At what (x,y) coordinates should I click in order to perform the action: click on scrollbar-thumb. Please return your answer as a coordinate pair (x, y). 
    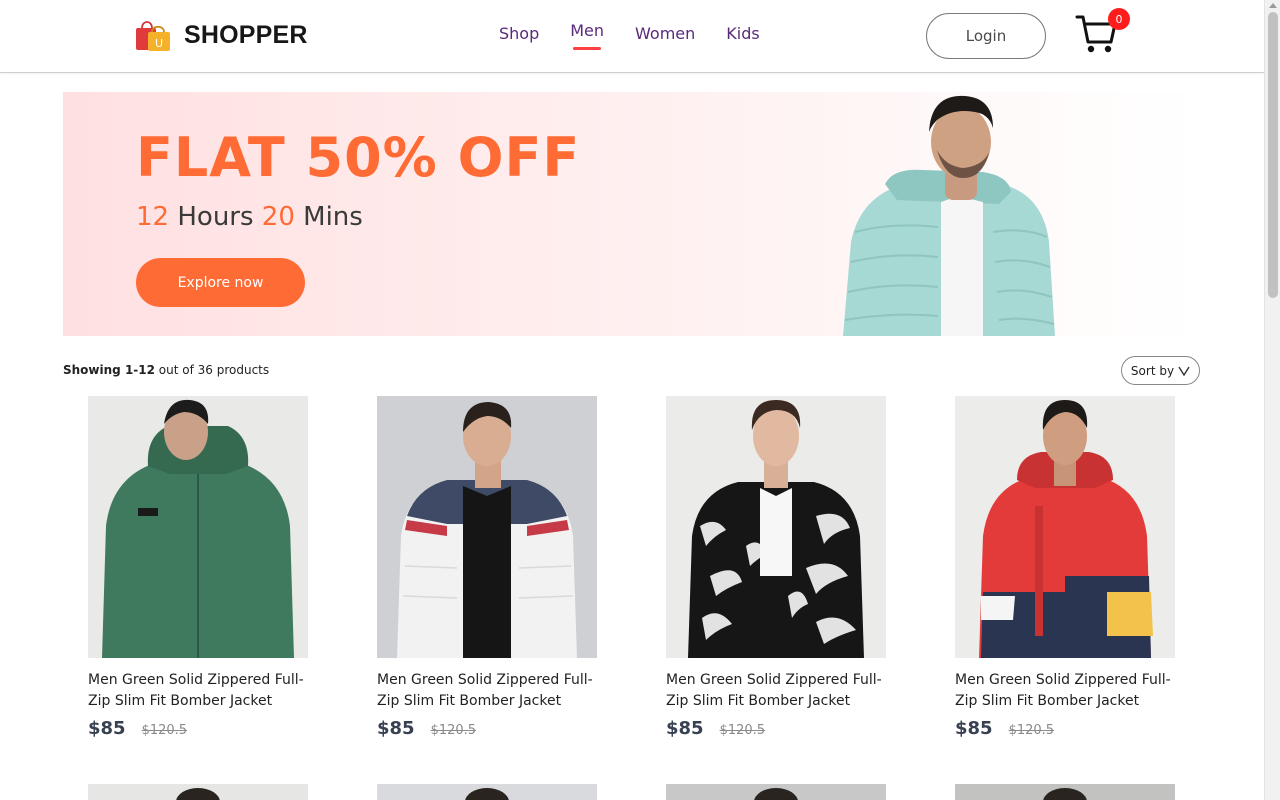
    Looking at the image, I should click on (1273, 155).